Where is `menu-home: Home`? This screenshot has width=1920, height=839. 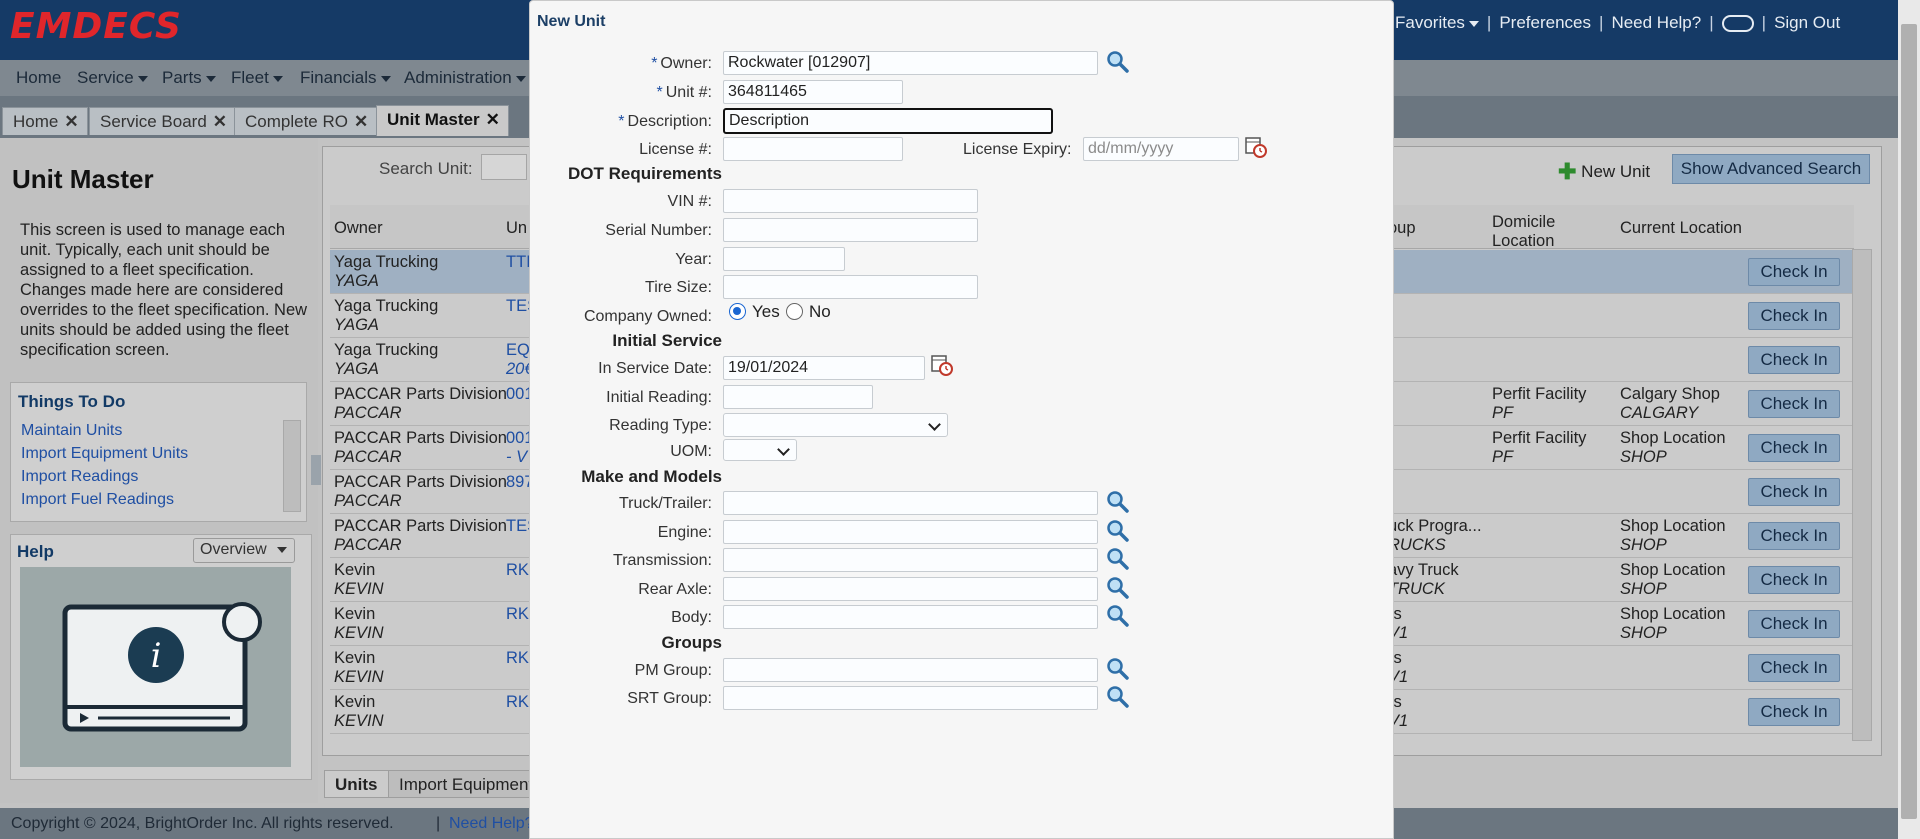
menu-home: Home is located at coordinates (38, 78).